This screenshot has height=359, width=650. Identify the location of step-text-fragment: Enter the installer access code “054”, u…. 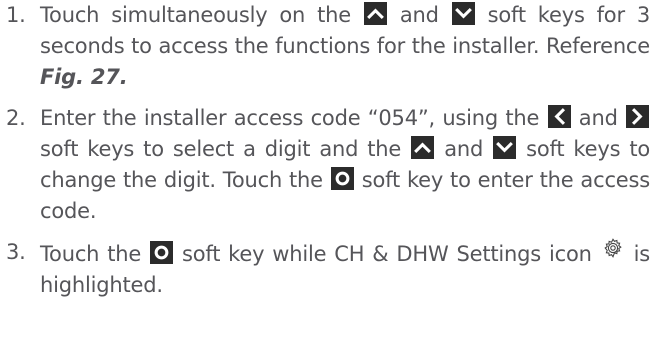
(293, 118).